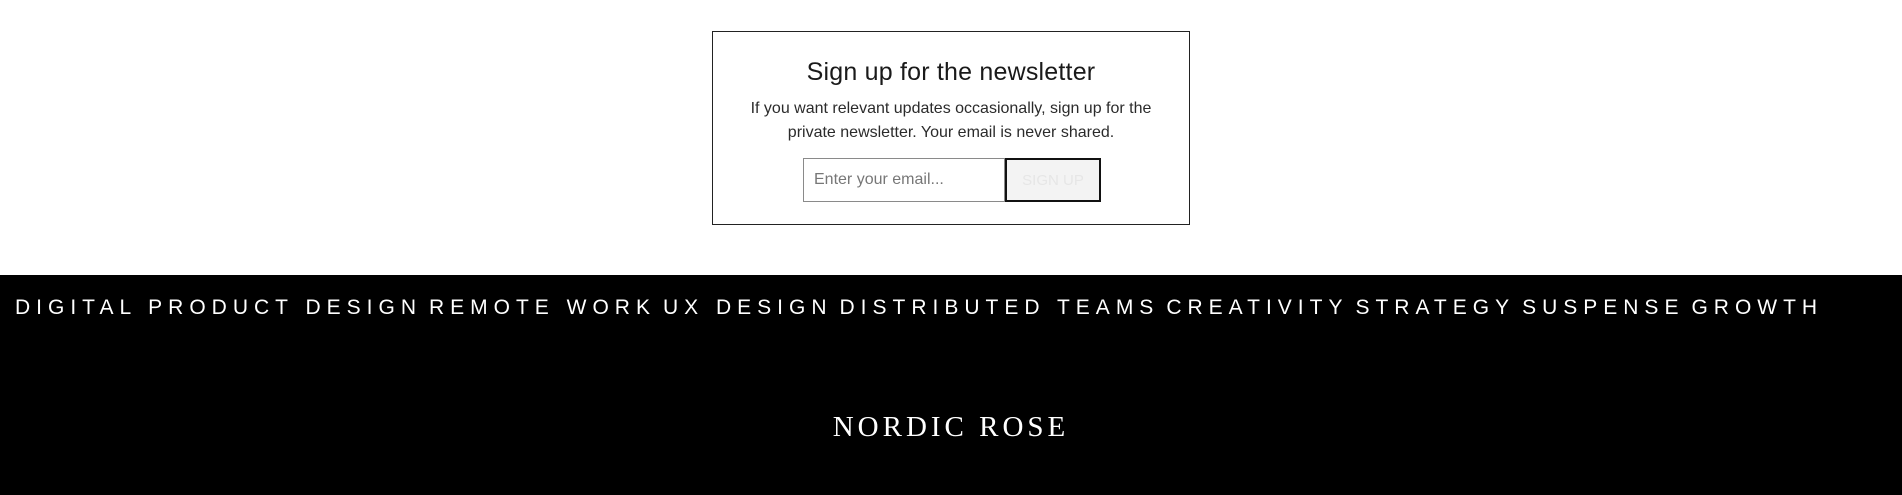  Describe the element at coordinates (1257, 308) in the screenshot. I see `tag-creativity: Creativity` at that location.